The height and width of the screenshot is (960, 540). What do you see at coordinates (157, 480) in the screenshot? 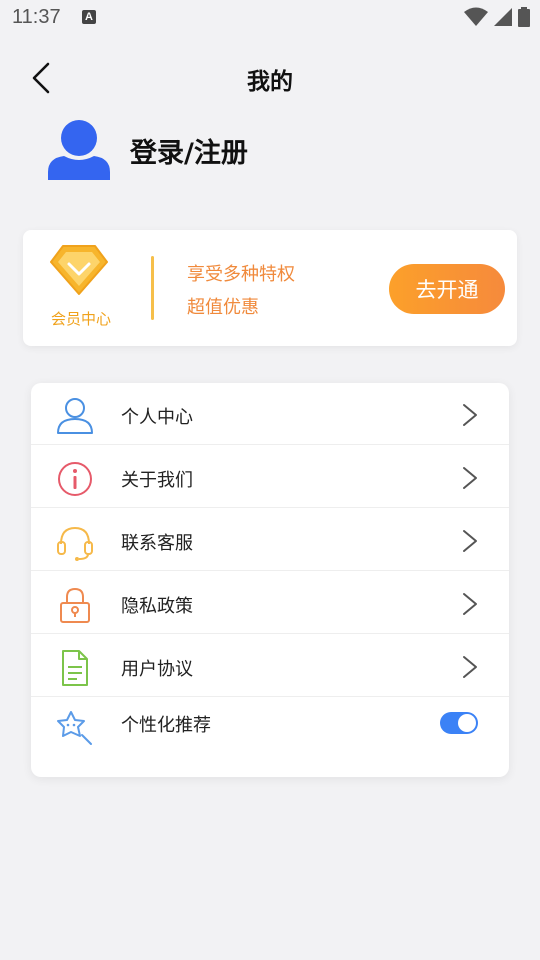
I see `menu-item-label: 关于我们` at bounding box center [157, 480].